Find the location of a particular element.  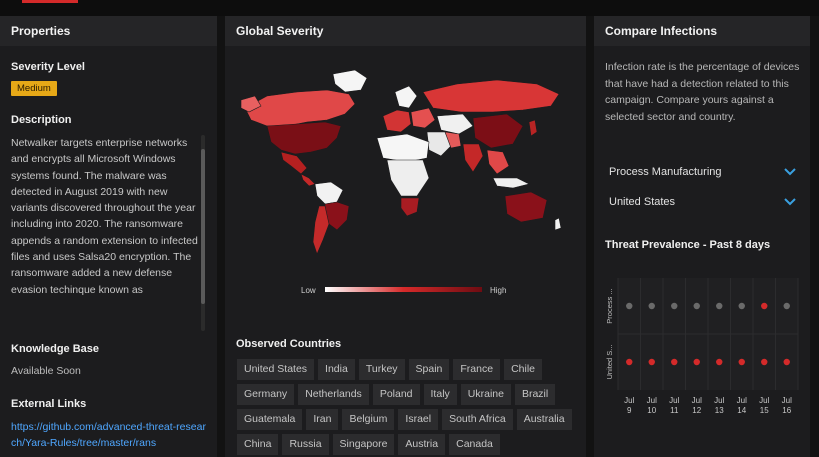

description-scrollbar is located at coordinates (203, 233).